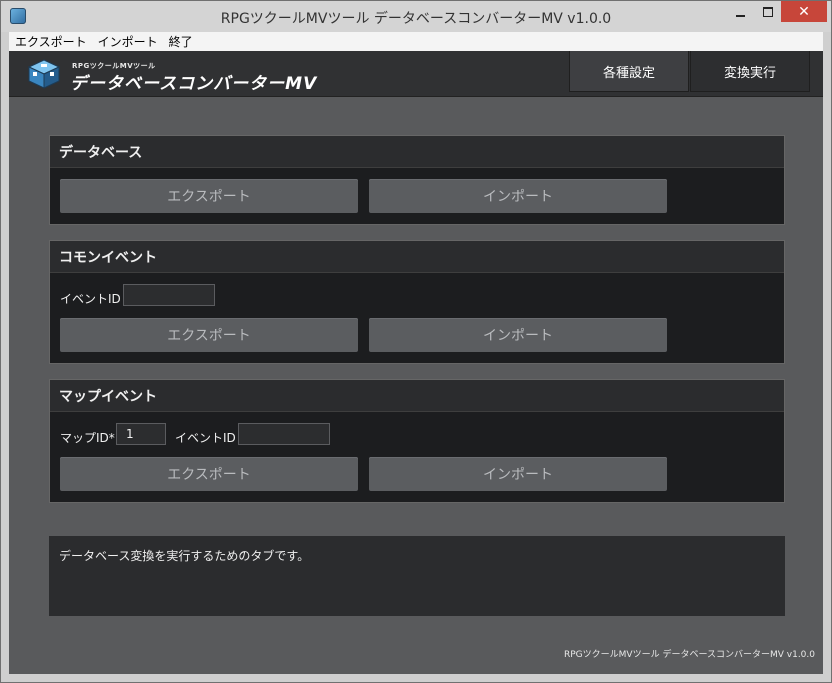  I want to click on description-box: データベース変換を実行するためのタブです。, so click(417, 576).